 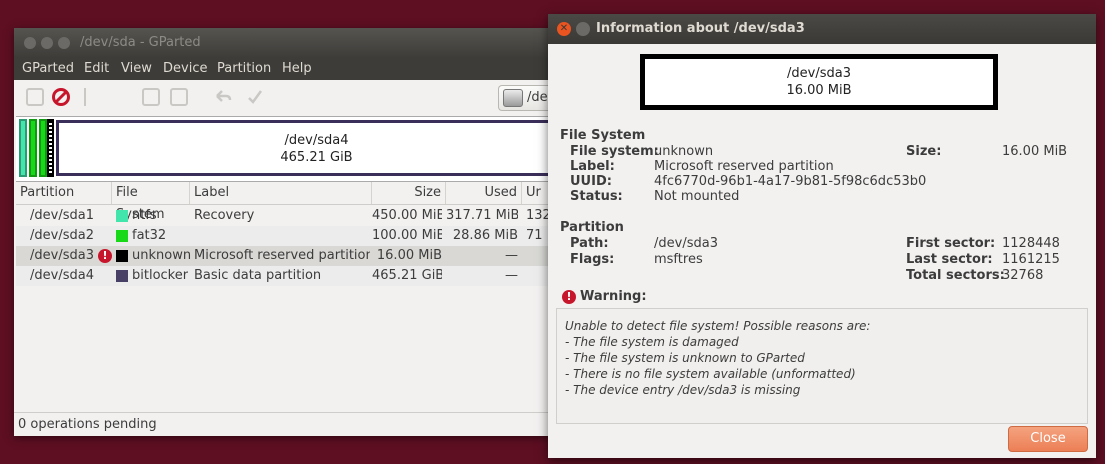 I want to click on menu-partition: Partition, so click(x=244, y=68).